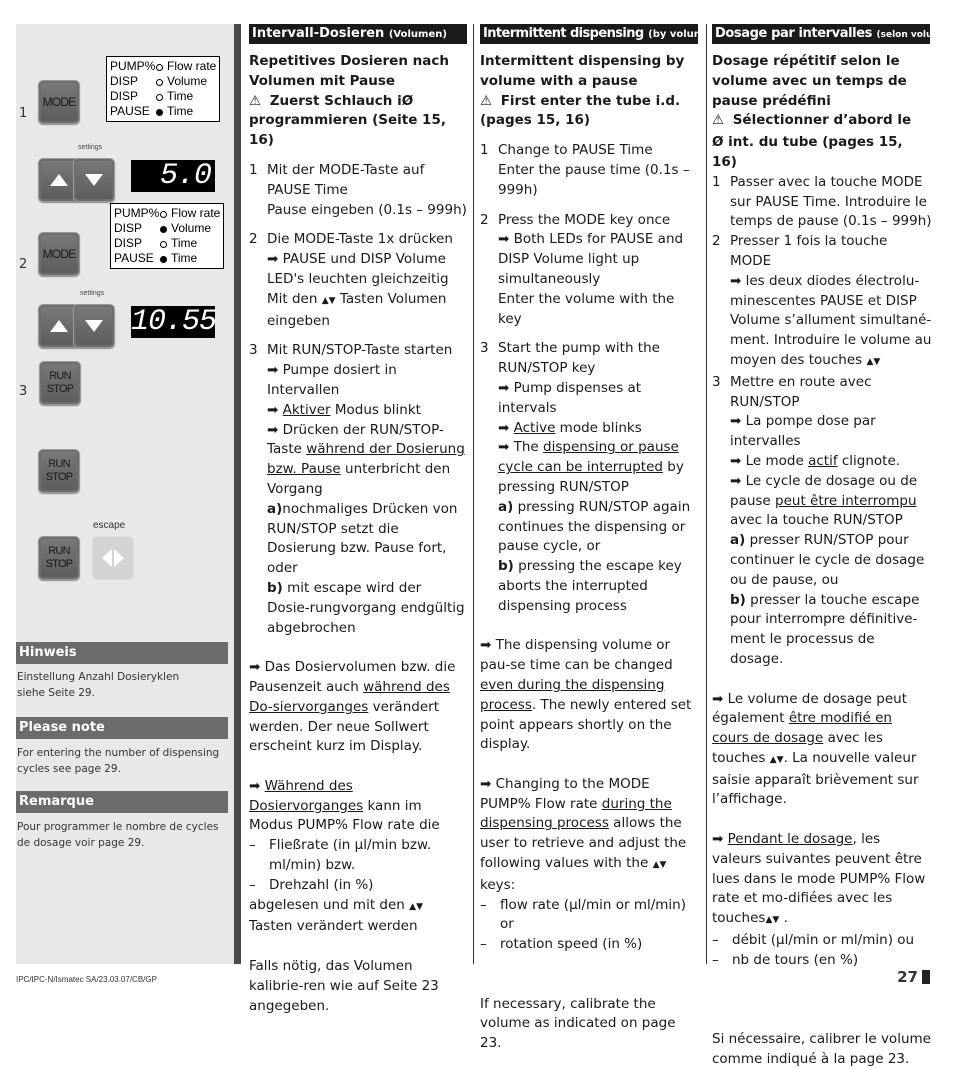 This screenshot has width=954, height=1070. I want to click on down-arrow-icon, so click(94, 326).